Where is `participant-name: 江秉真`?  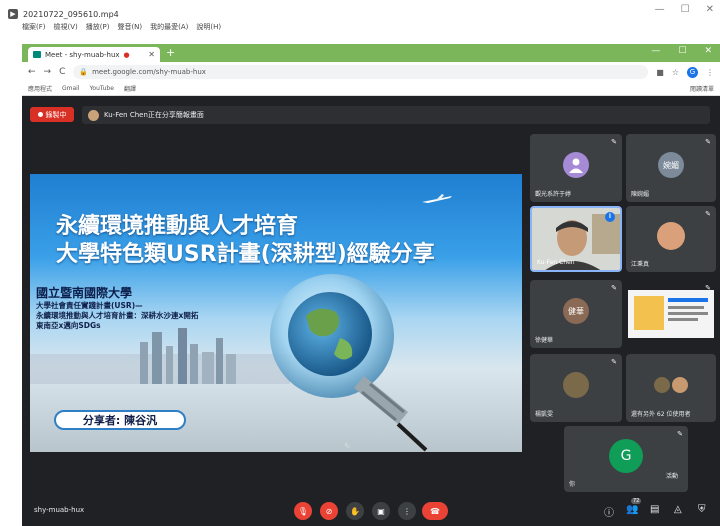
participant-name: 江秉真 is located at coordinates (640, 264).